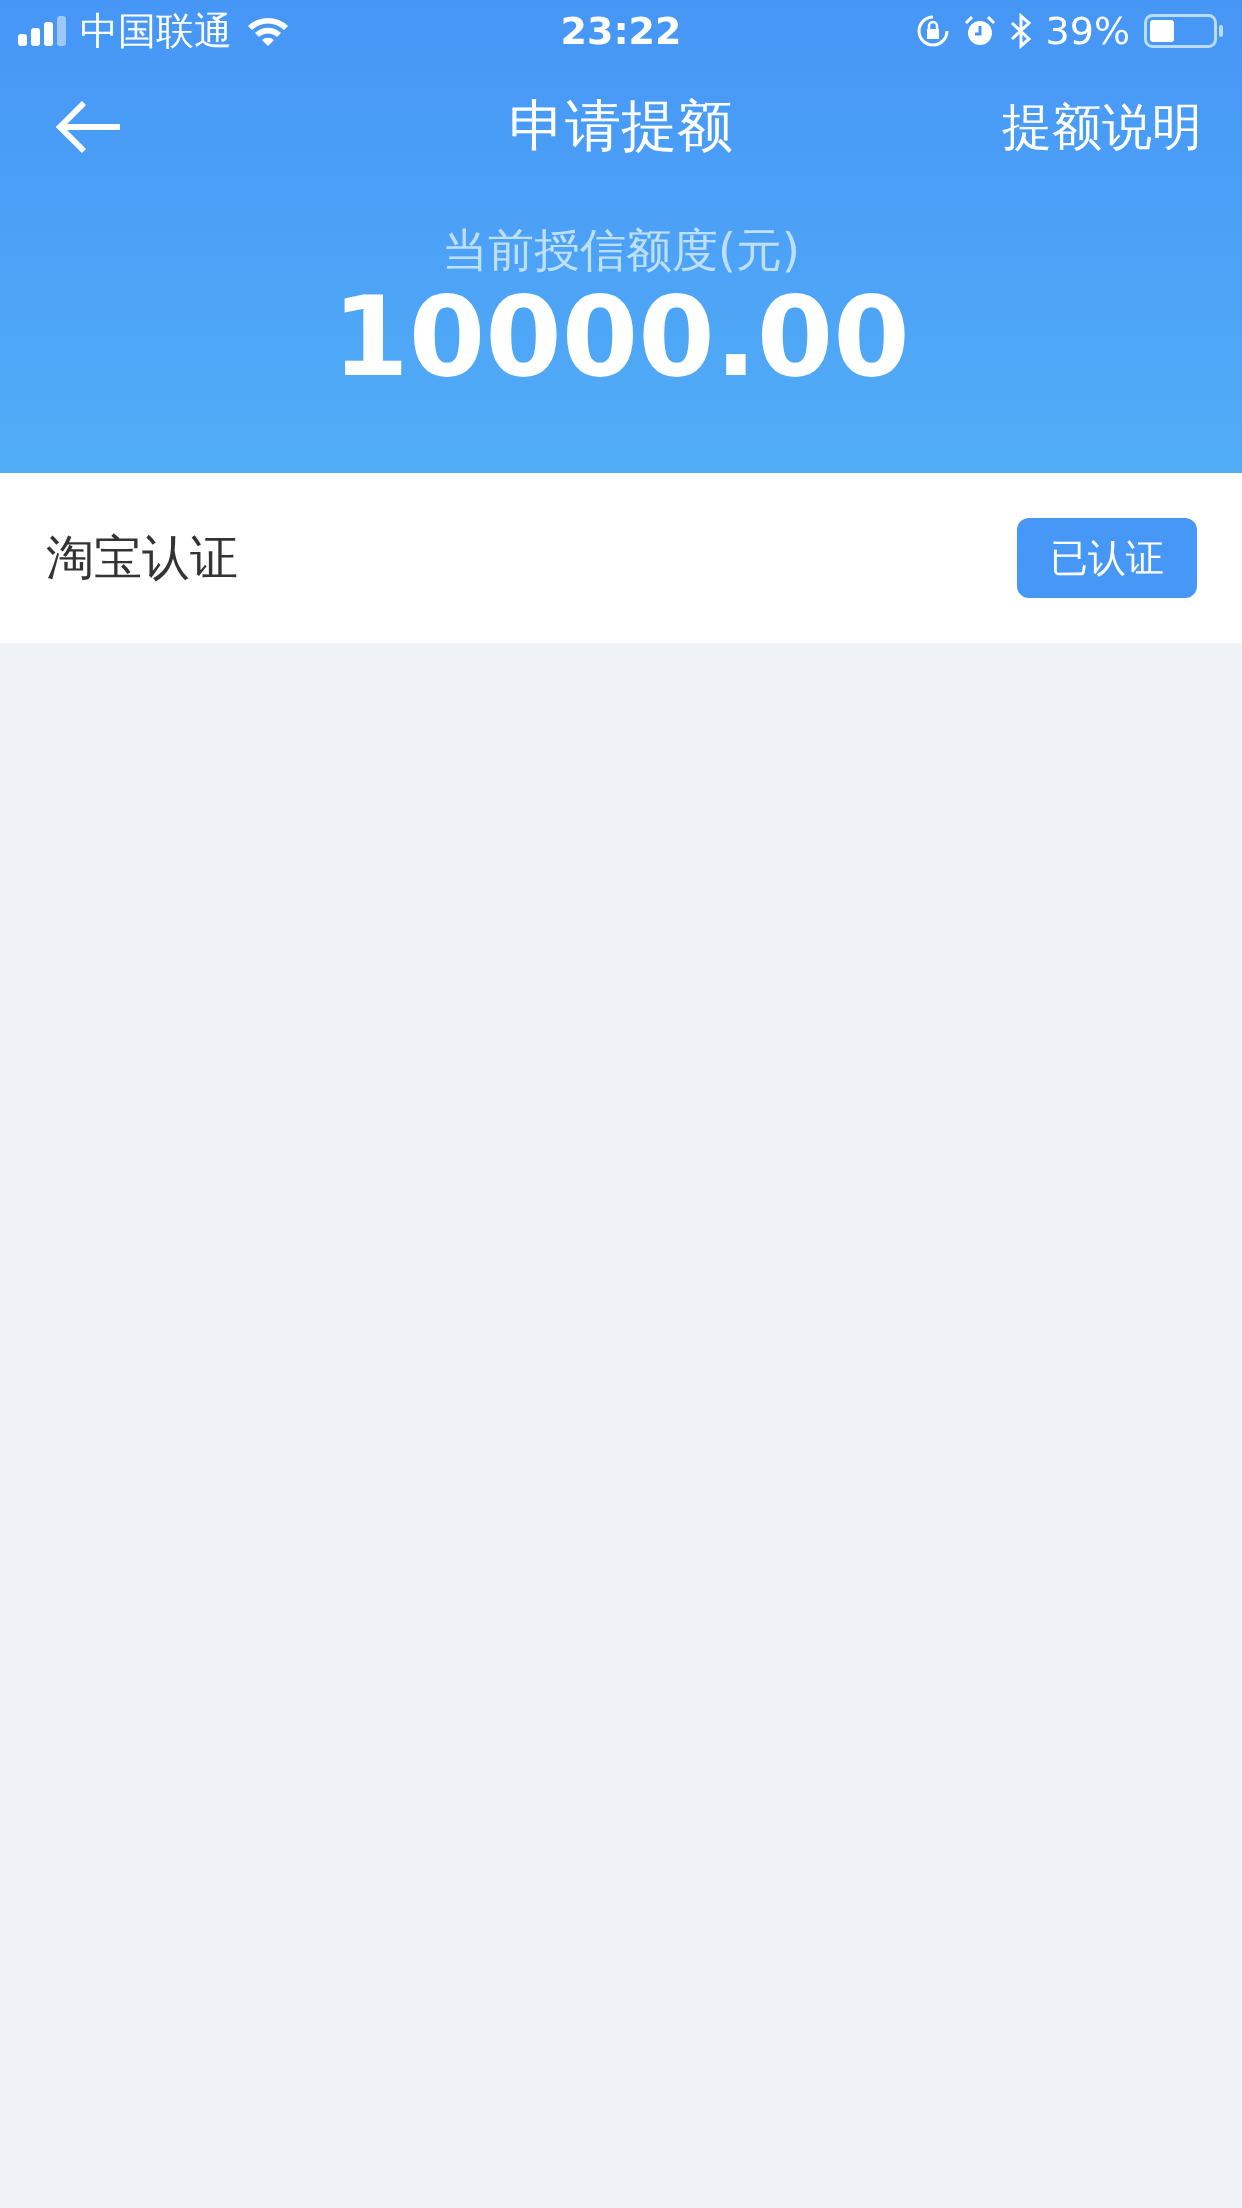 The height and width of the screenshot is (2208, 1242). I want to click on certification-label: 淘宝认证, so click(142, 557).